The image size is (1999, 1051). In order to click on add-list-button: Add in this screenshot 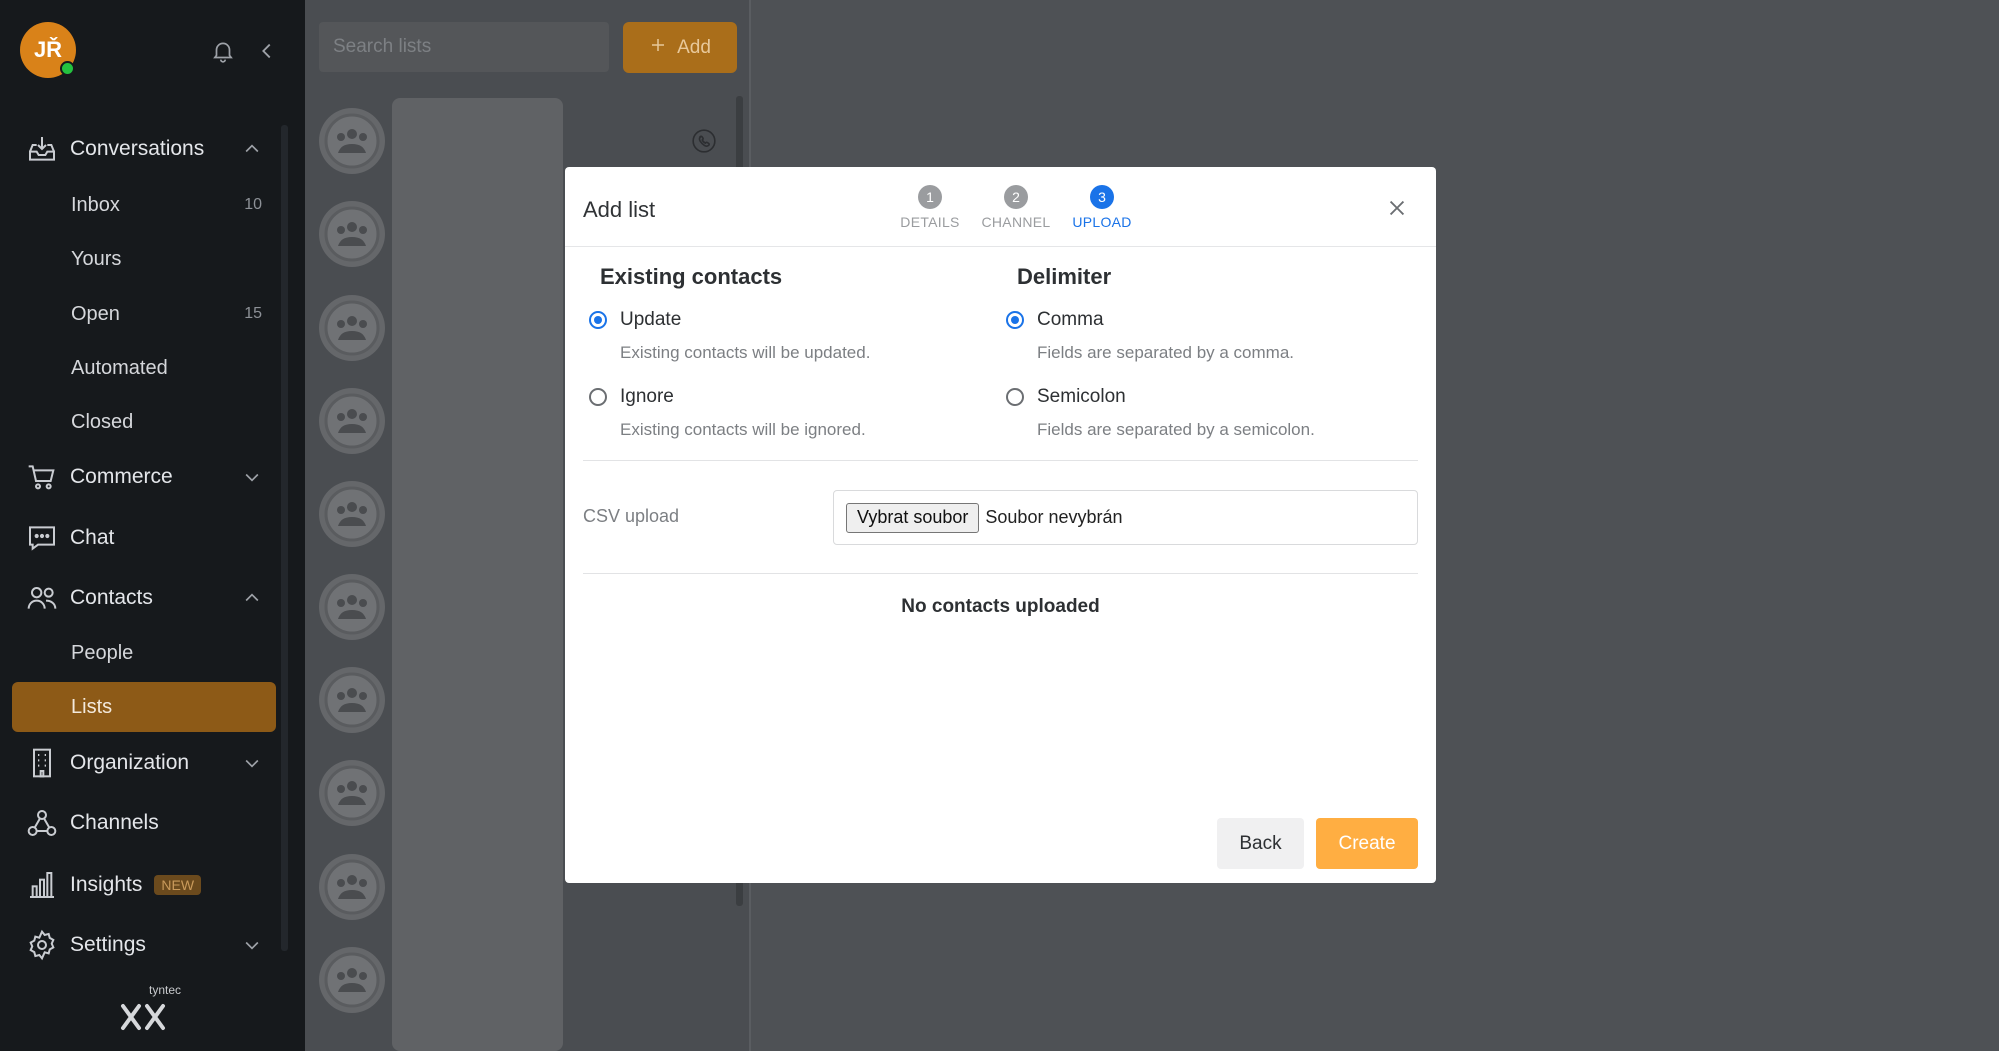, I will do `click(680, 47)`.